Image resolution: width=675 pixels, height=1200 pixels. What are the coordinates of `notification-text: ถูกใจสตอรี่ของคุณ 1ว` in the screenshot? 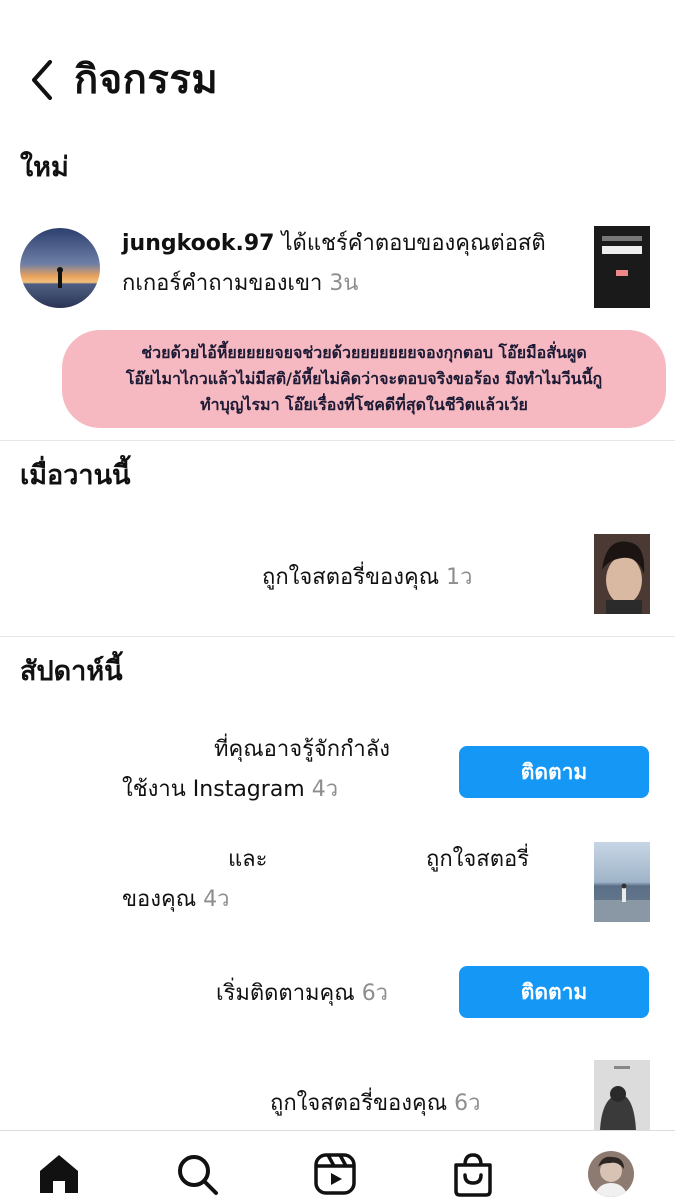 It's located at (367, 578).